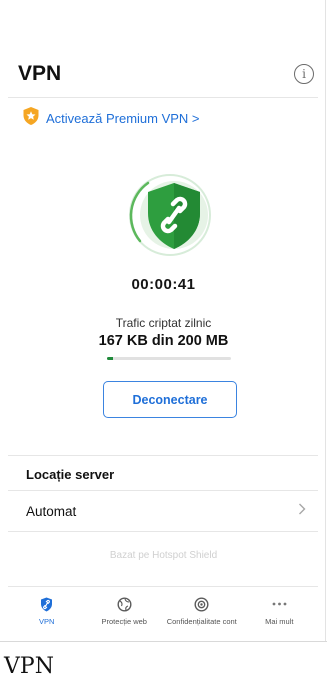  I want to click on tab-web-protection: Protecție web, so click(125, 611).